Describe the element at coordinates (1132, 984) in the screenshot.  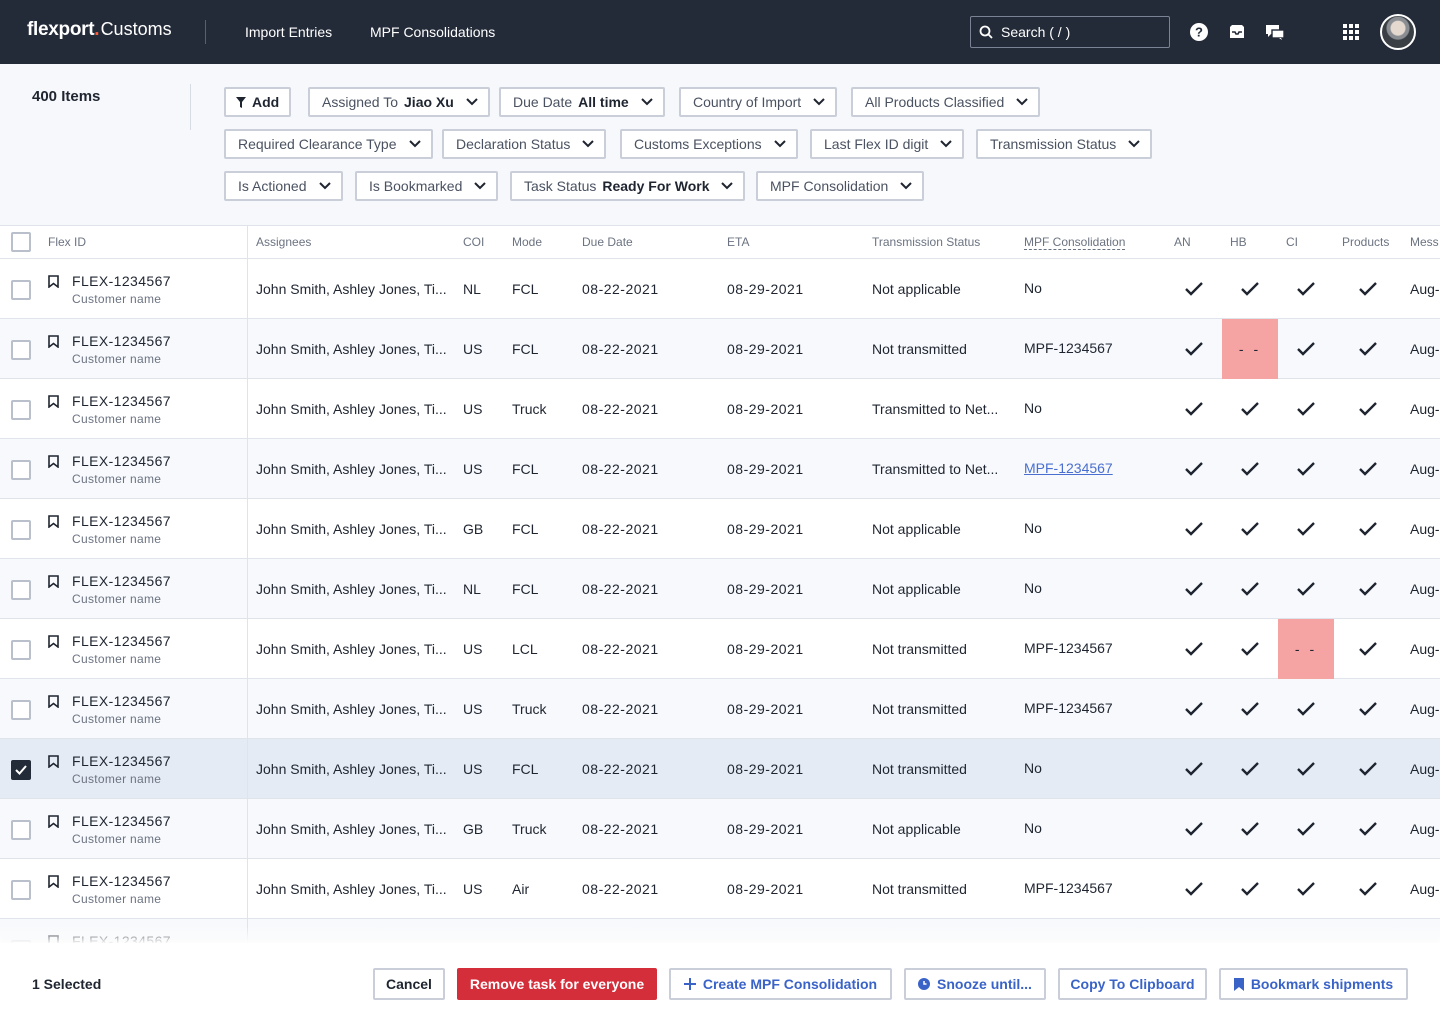
I see `copy-to-clipboard-button: Copy To Clipboard` at that location.